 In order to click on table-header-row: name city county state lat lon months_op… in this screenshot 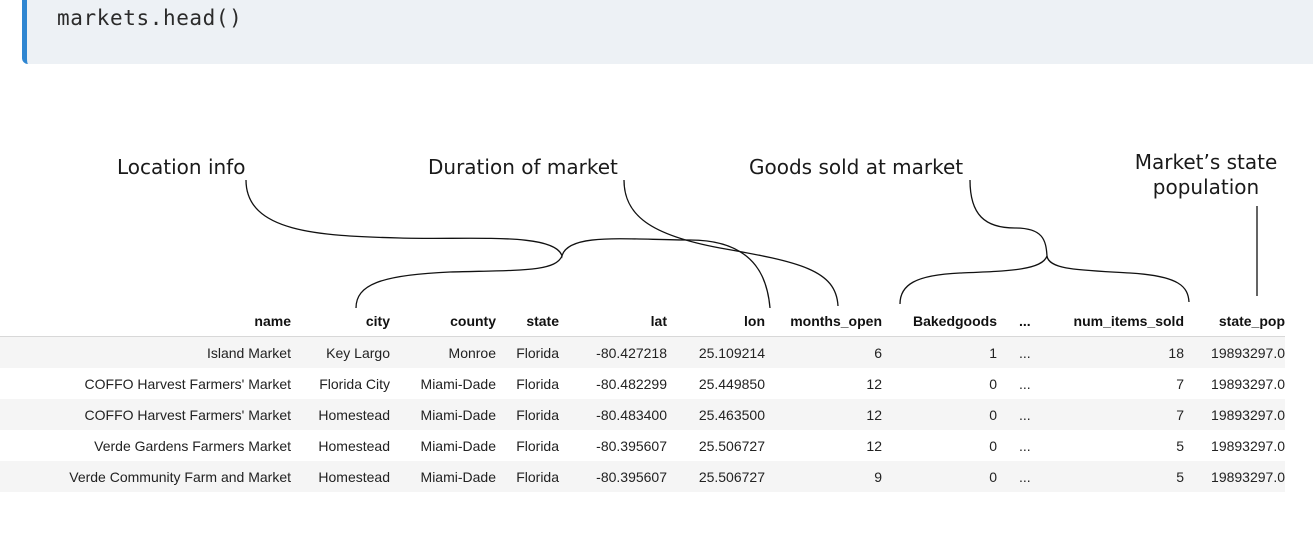, I will do `click(642, 321)`.